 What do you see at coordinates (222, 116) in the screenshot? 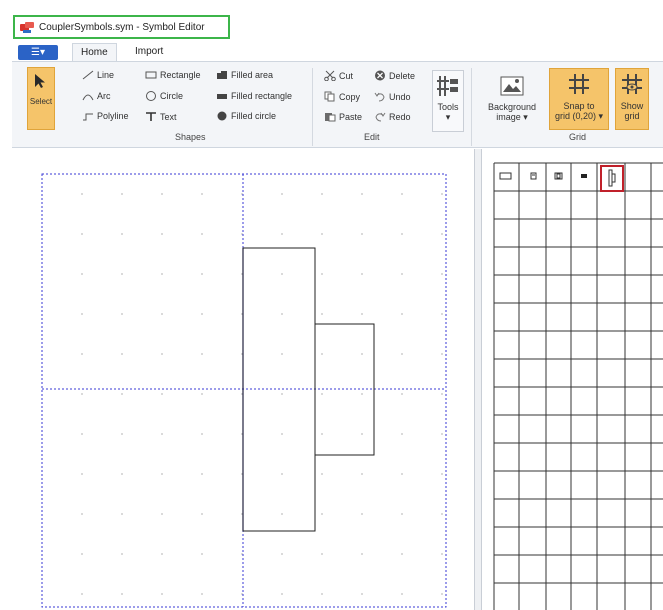
I see `filled-circle-icon` at bounding box center [222, 116].